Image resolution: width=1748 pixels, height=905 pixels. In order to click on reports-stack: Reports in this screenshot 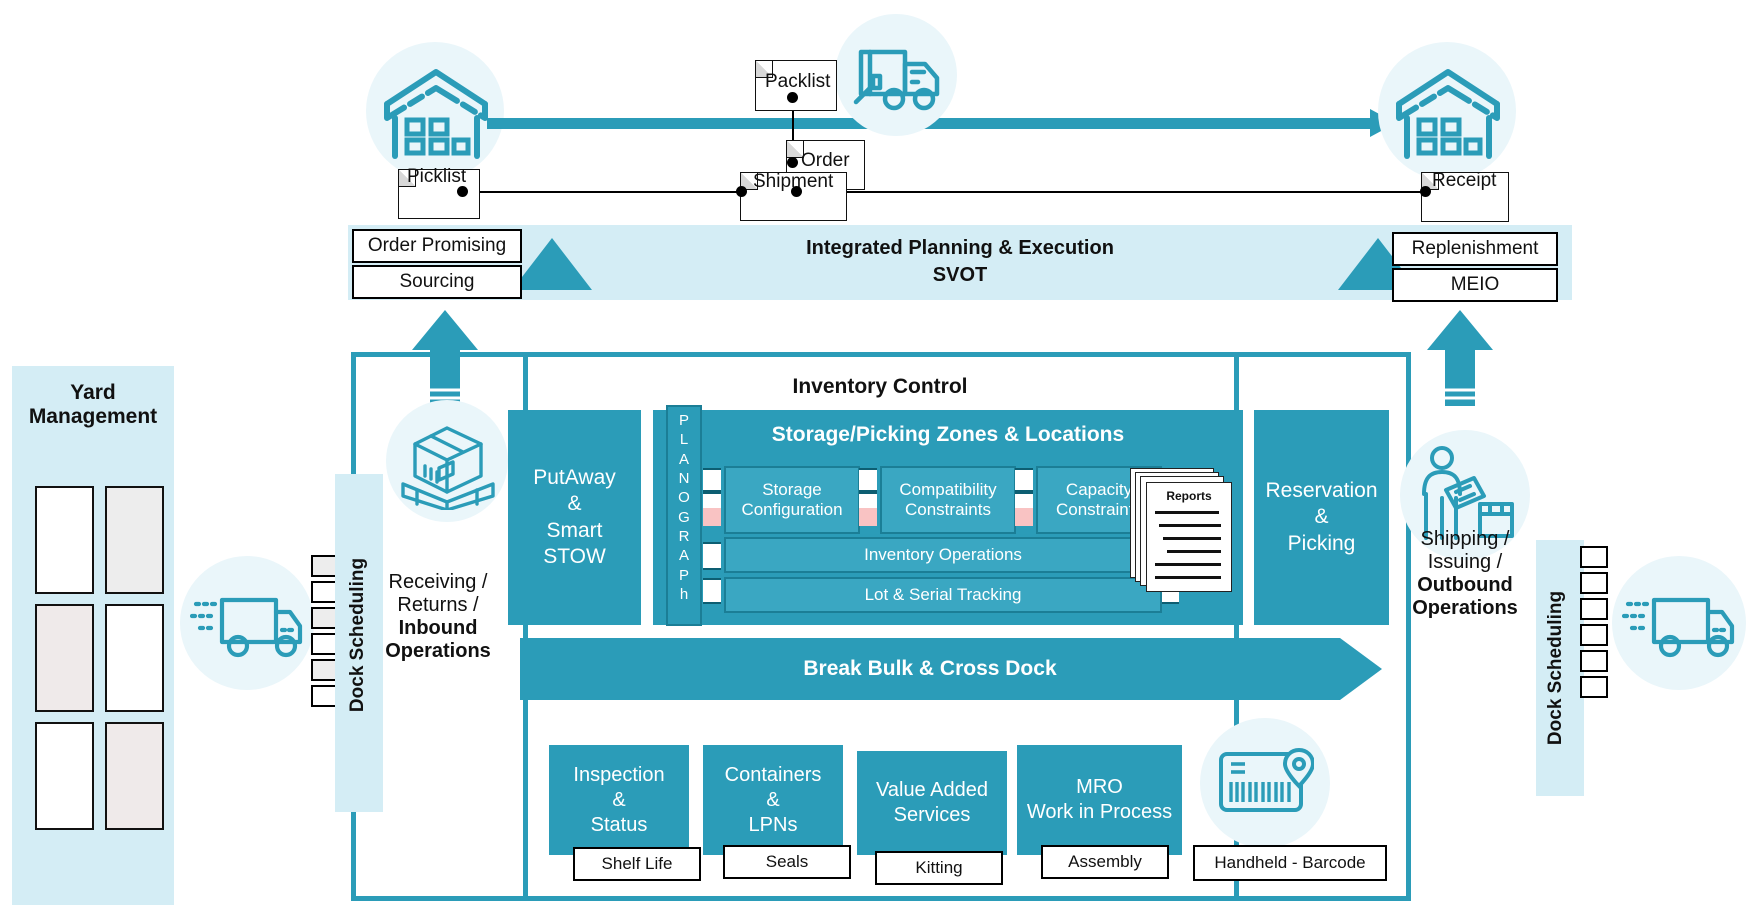, I will do `click(1185, 532)`.